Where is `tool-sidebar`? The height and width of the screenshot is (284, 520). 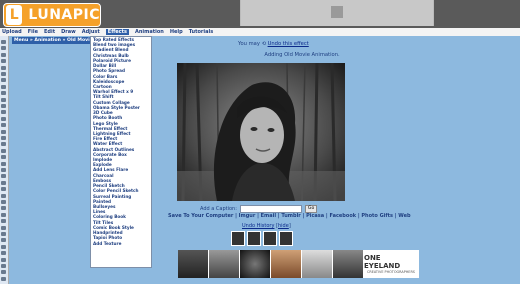
tool-sidebar is located at coordinates (4, 160).